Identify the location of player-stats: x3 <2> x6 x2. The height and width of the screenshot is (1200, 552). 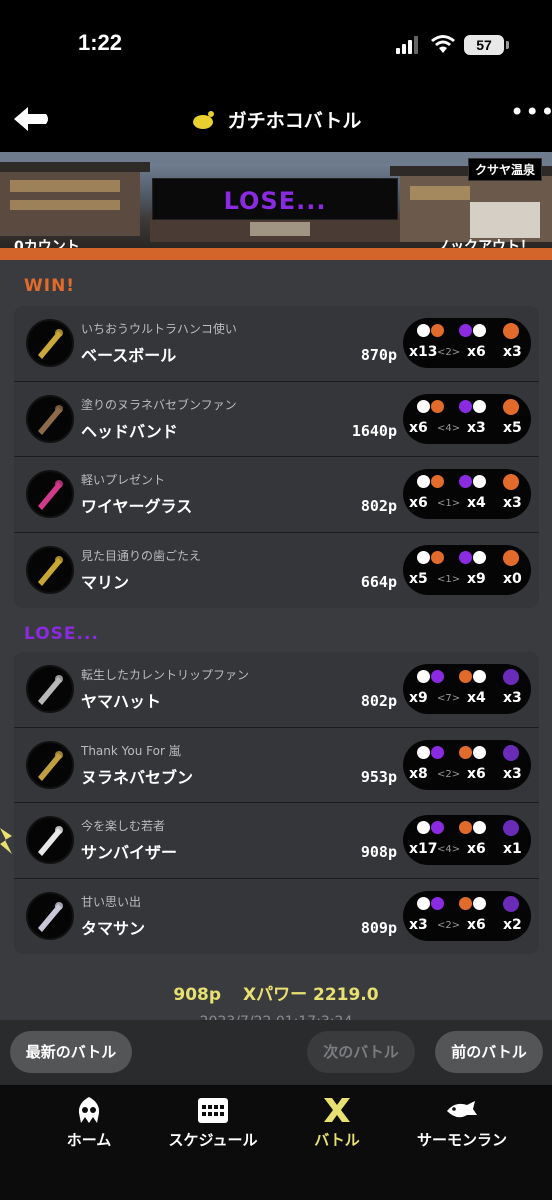
(467, 915).